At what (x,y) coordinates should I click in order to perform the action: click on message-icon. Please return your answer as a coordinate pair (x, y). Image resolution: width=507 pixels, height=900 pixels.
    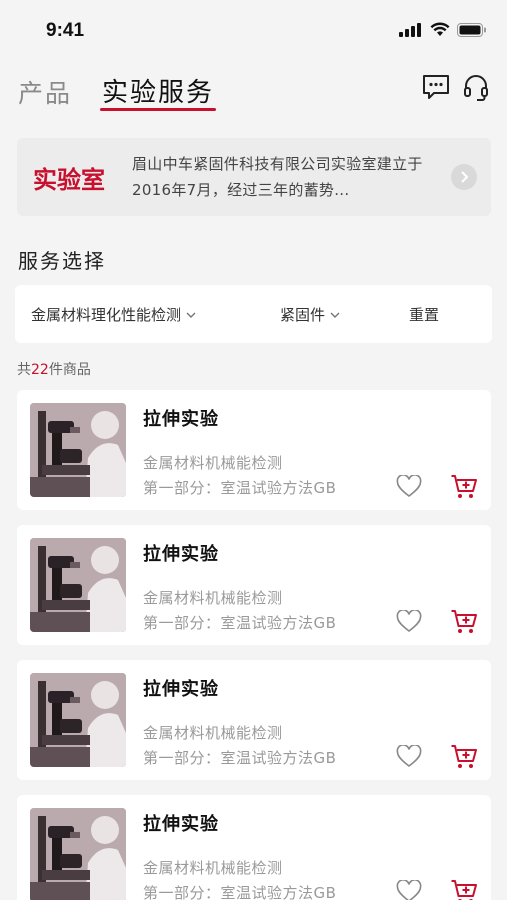
    Looking at the image, I should click on (436, 87).